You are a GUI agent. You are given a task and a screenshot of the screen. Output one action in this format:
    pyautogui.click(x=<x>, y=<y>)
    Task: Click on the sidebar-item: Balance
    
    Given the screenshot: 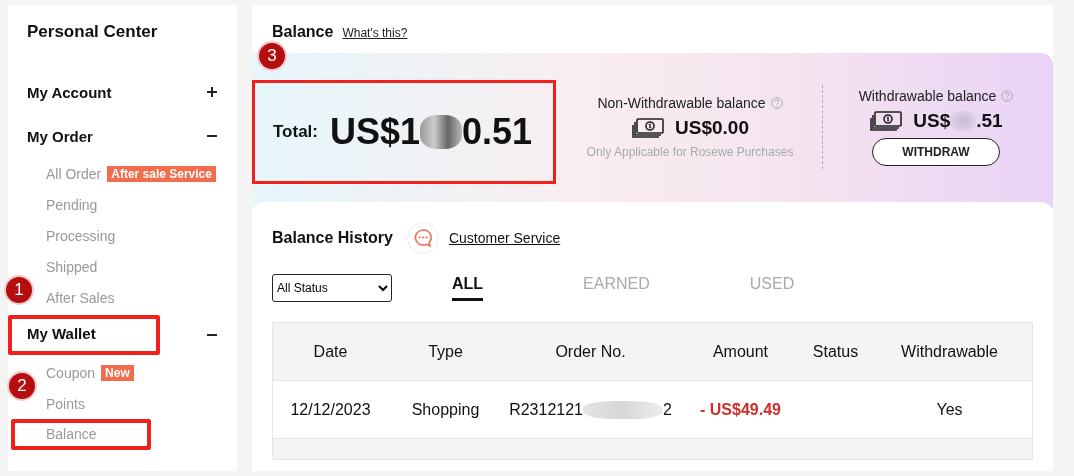 What is the action you would take?
    pyautogui.click(x=71, y=434)
    